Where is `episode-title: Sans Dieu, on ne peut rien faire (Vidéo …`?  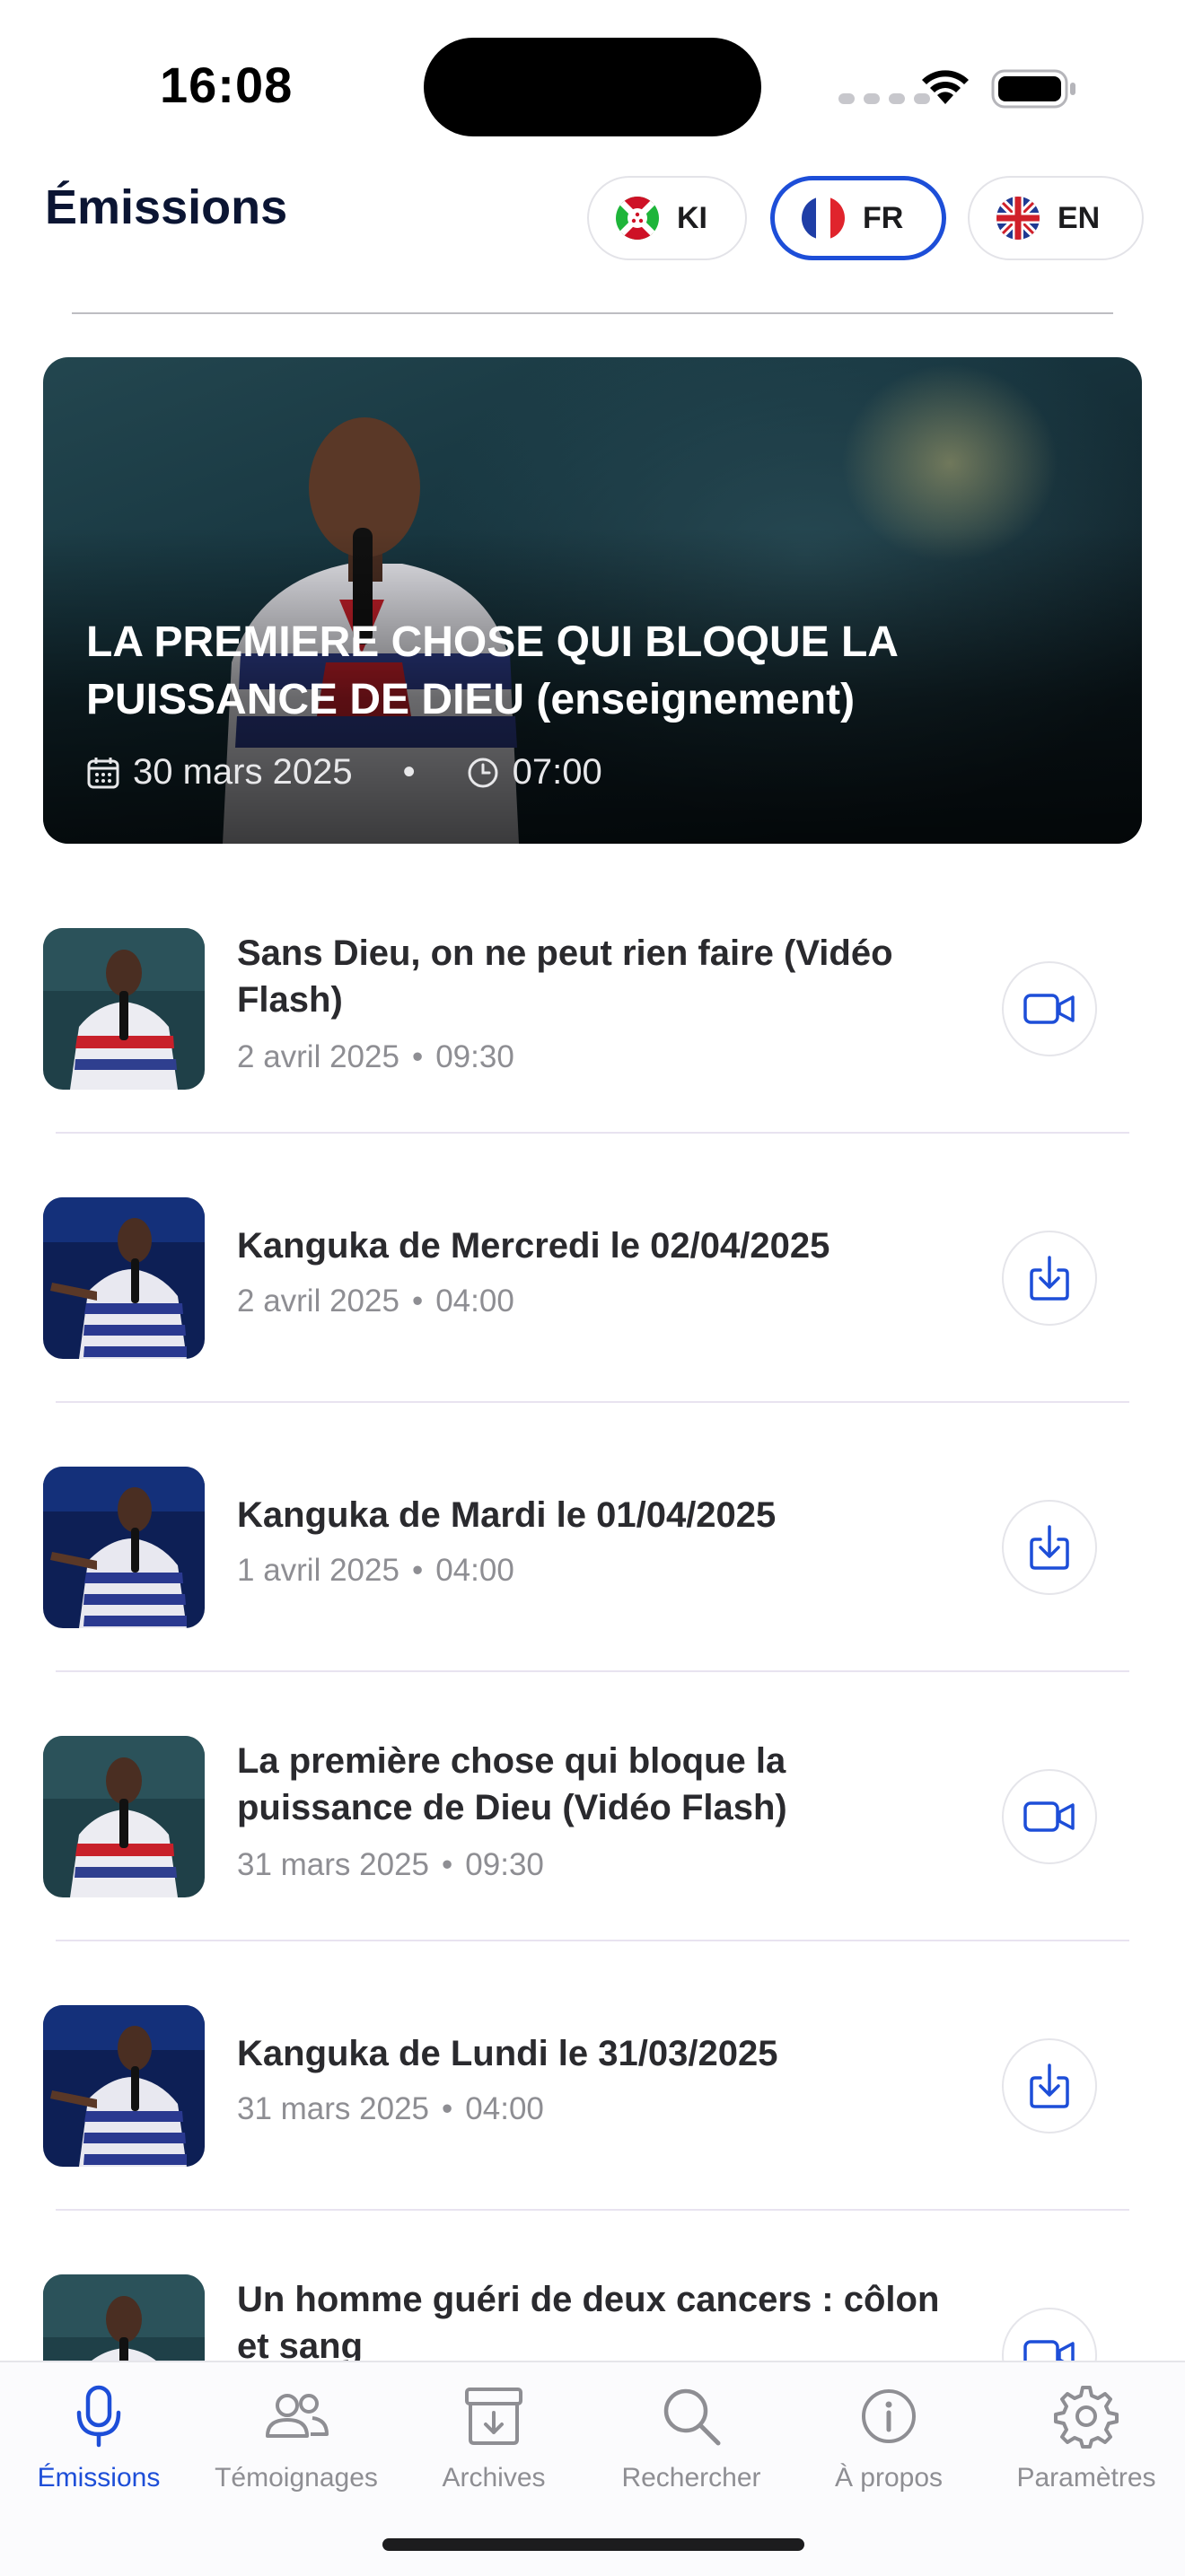 episode-title: Sans Dieu, on ne peut rien faire (Vidéo … is located at coordinates (565, 976).